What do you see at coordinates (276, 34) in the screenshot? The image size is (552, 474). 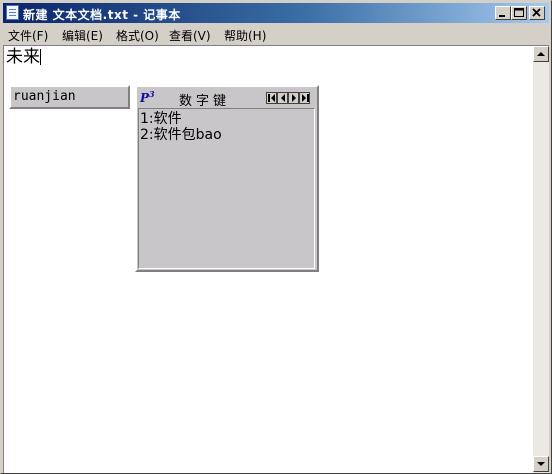 I see `menu-bar: 文件(F) 编辑(E) 格式(O) 查看(V) 帮助(H)` at bounding box center [276, 34].